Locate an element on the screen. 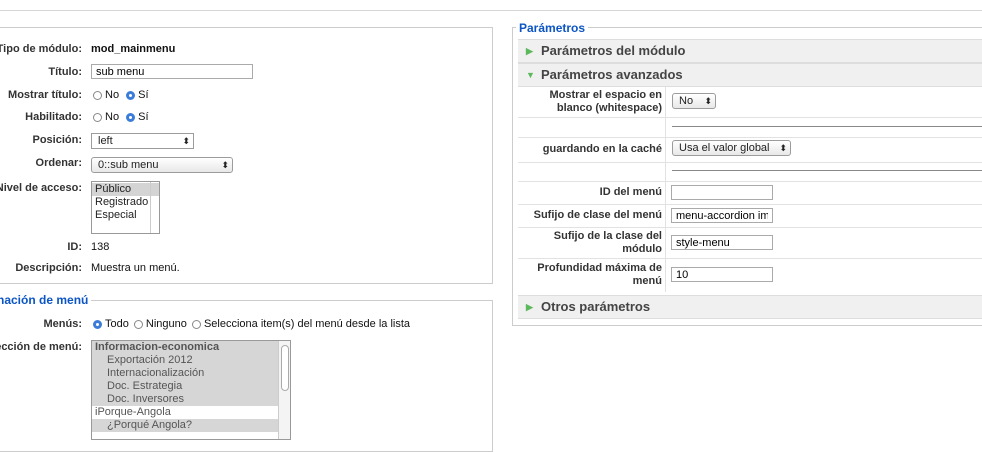 The height and width of the screenshot is (452, 982). whitespace-value: No is located at coordinates (686, 101).